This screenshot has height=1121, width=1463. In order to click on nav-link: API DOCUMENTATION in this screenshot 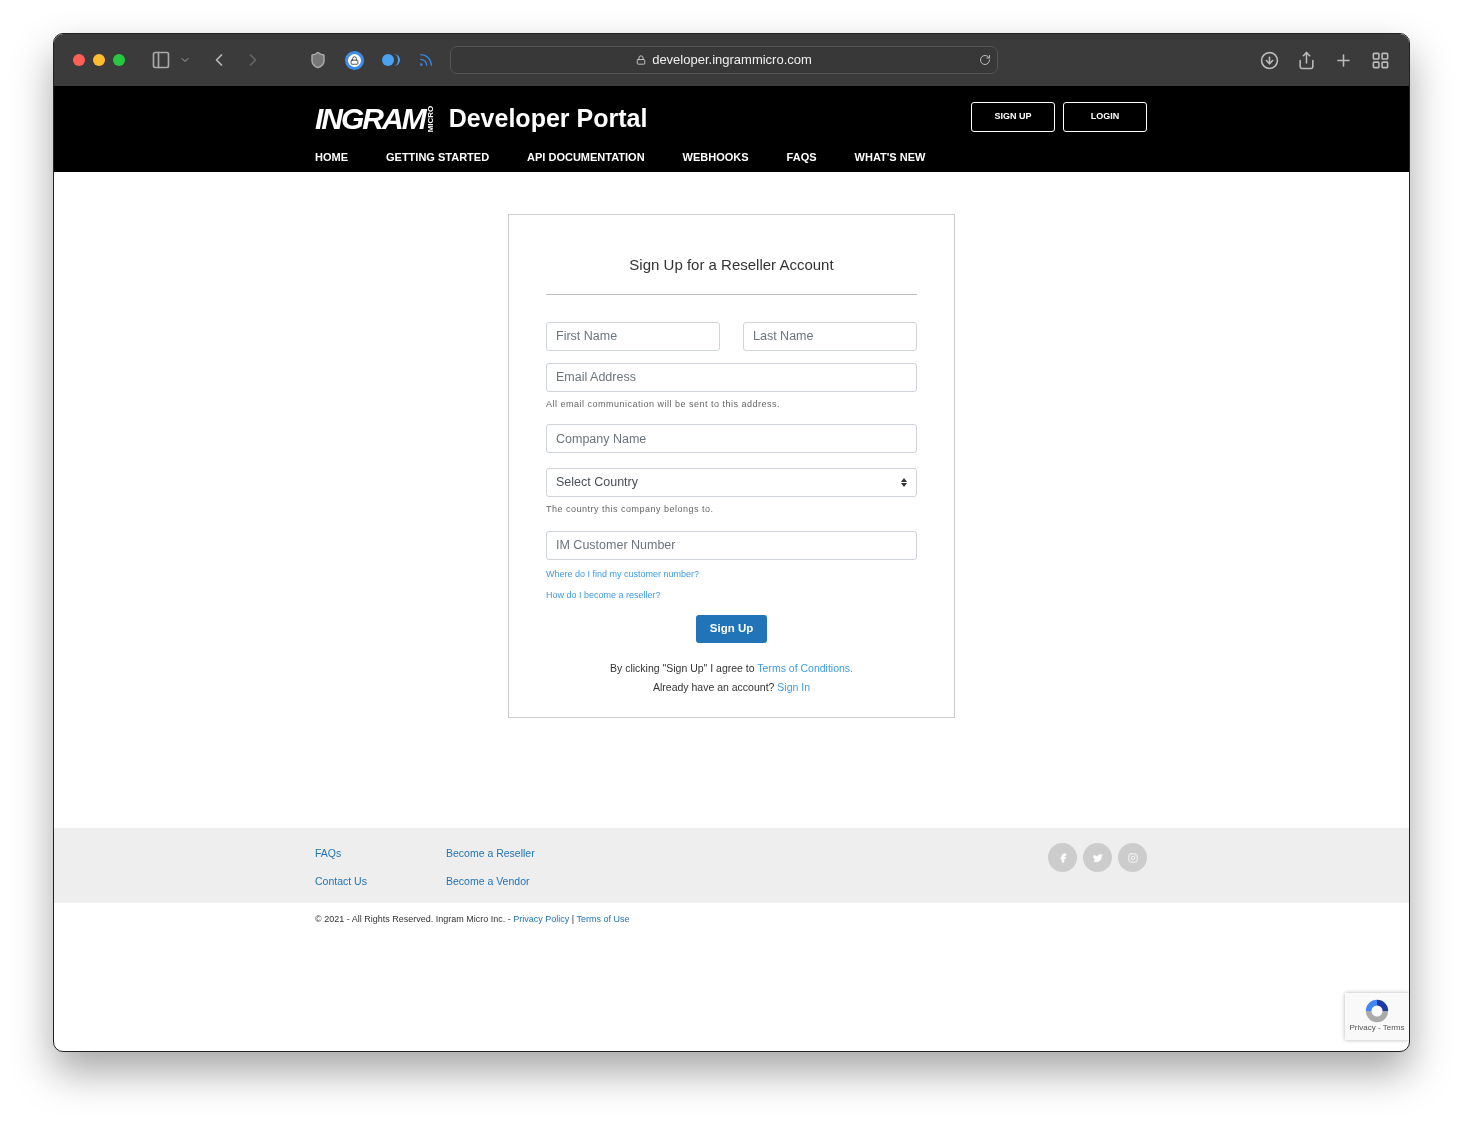, I will do `click(586, 157)`.